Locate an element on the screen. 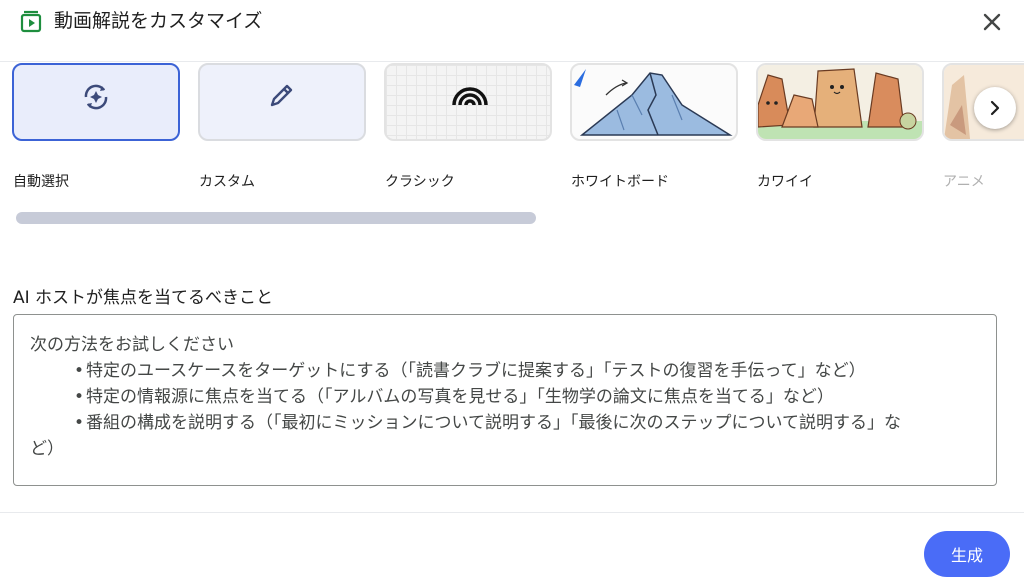  rainbow-arc-icon is located at coordinates (470, 96).